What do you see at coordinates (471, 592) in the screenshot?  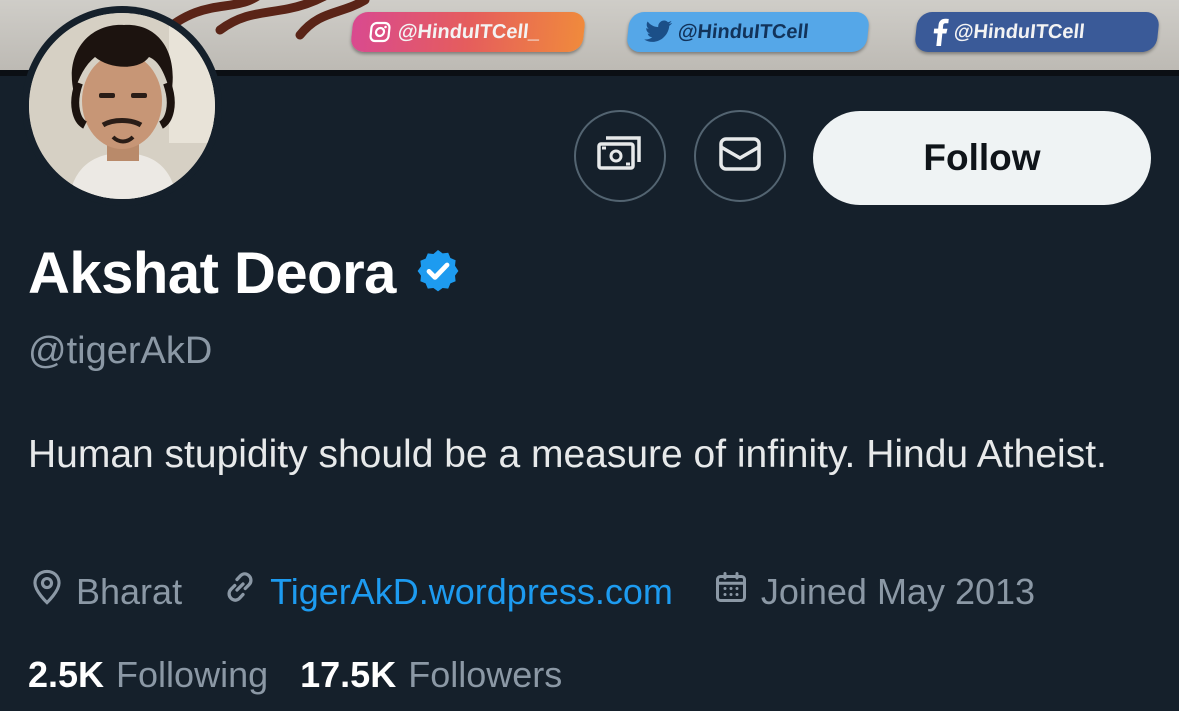 I see `website-link: TigerAkD.wordpress.com` at bounding box center [471, 592].